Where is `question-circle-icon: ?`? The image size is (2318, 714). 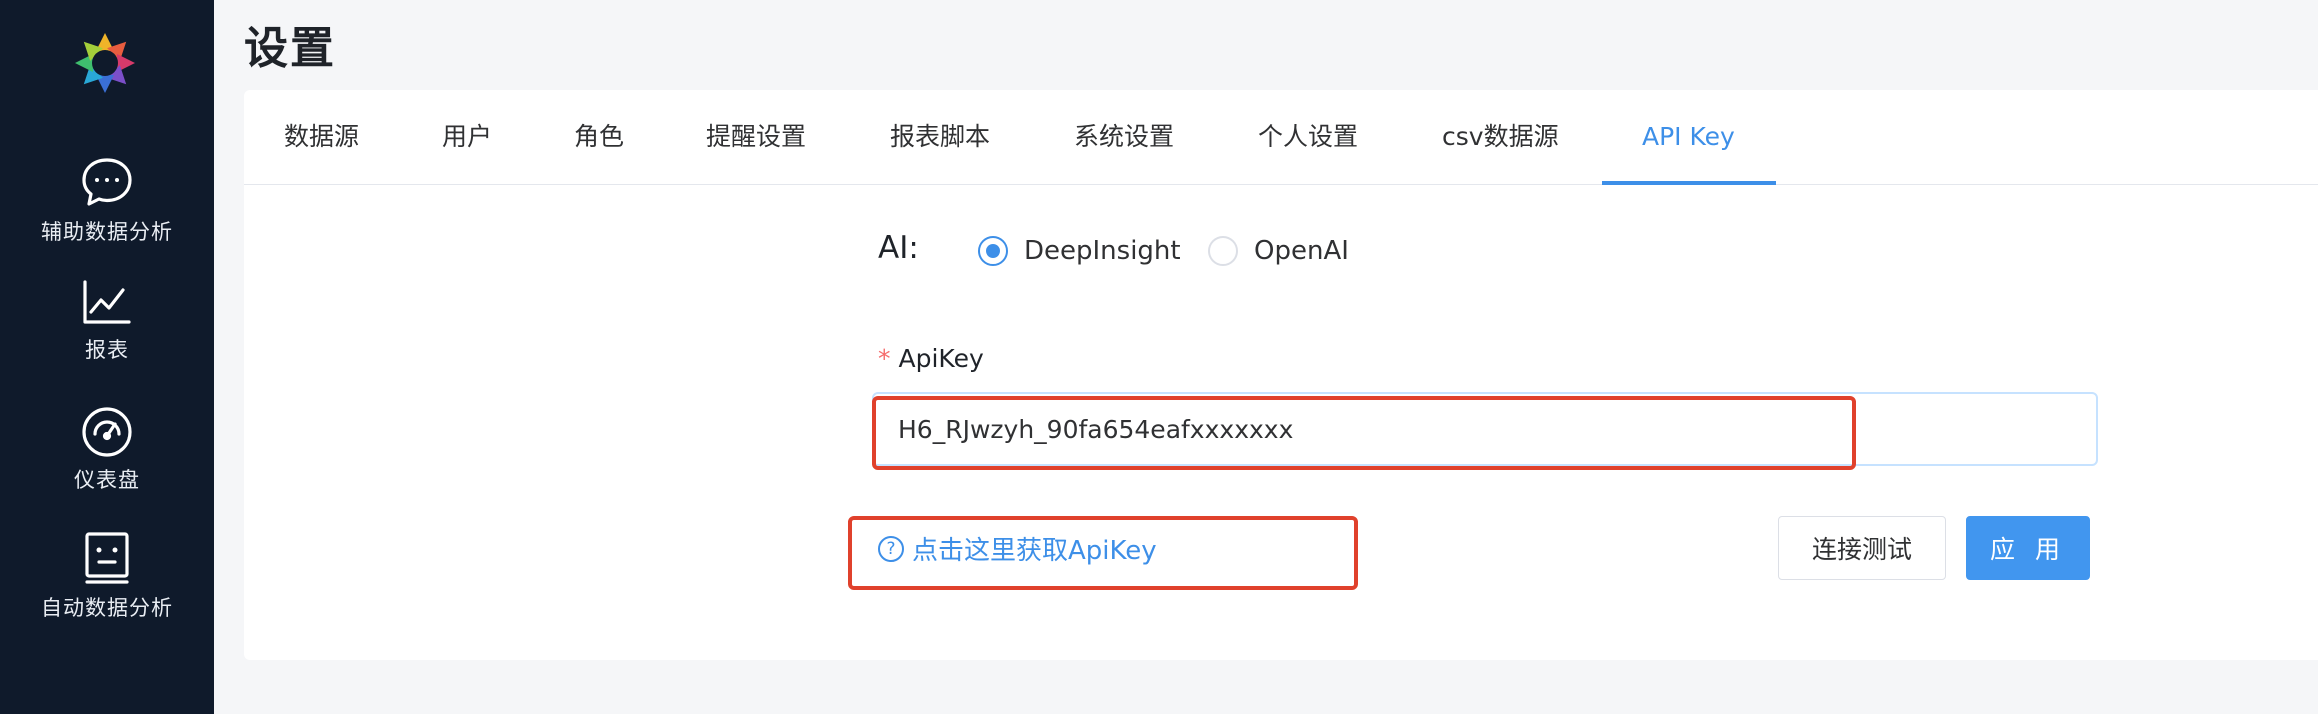 question-circle-icon: ? is located at coordinates (891, 548).